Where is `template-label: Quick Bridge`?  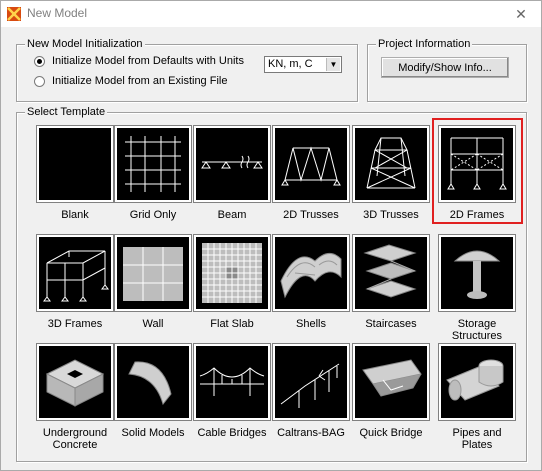 template-label: Quick Bridge is located at coordinates (391, 433).